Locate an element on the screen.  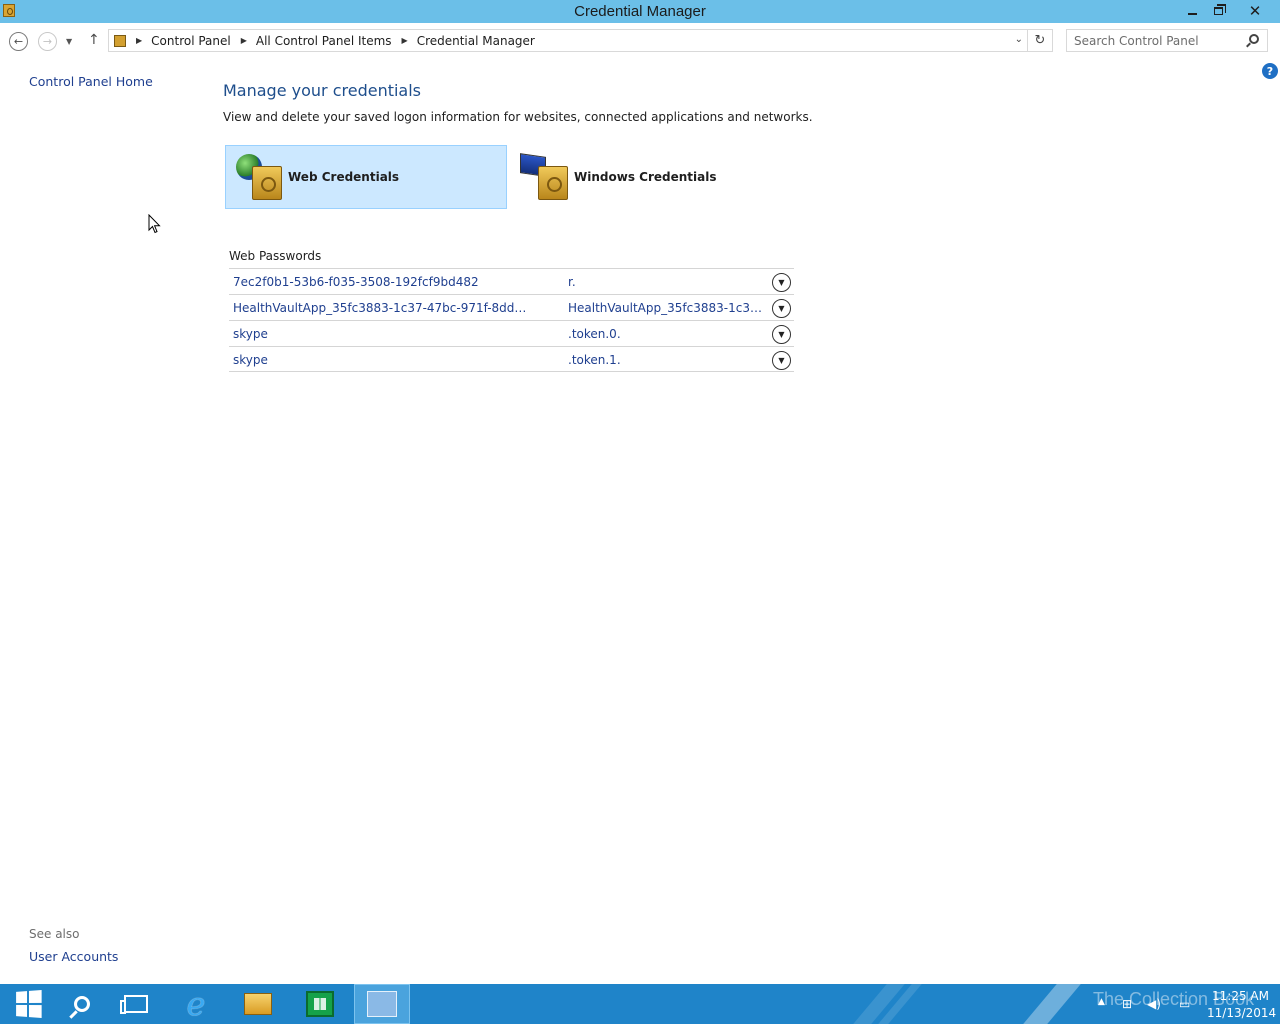
arrow-left-icon: ← is located at coordinates (18, 41).